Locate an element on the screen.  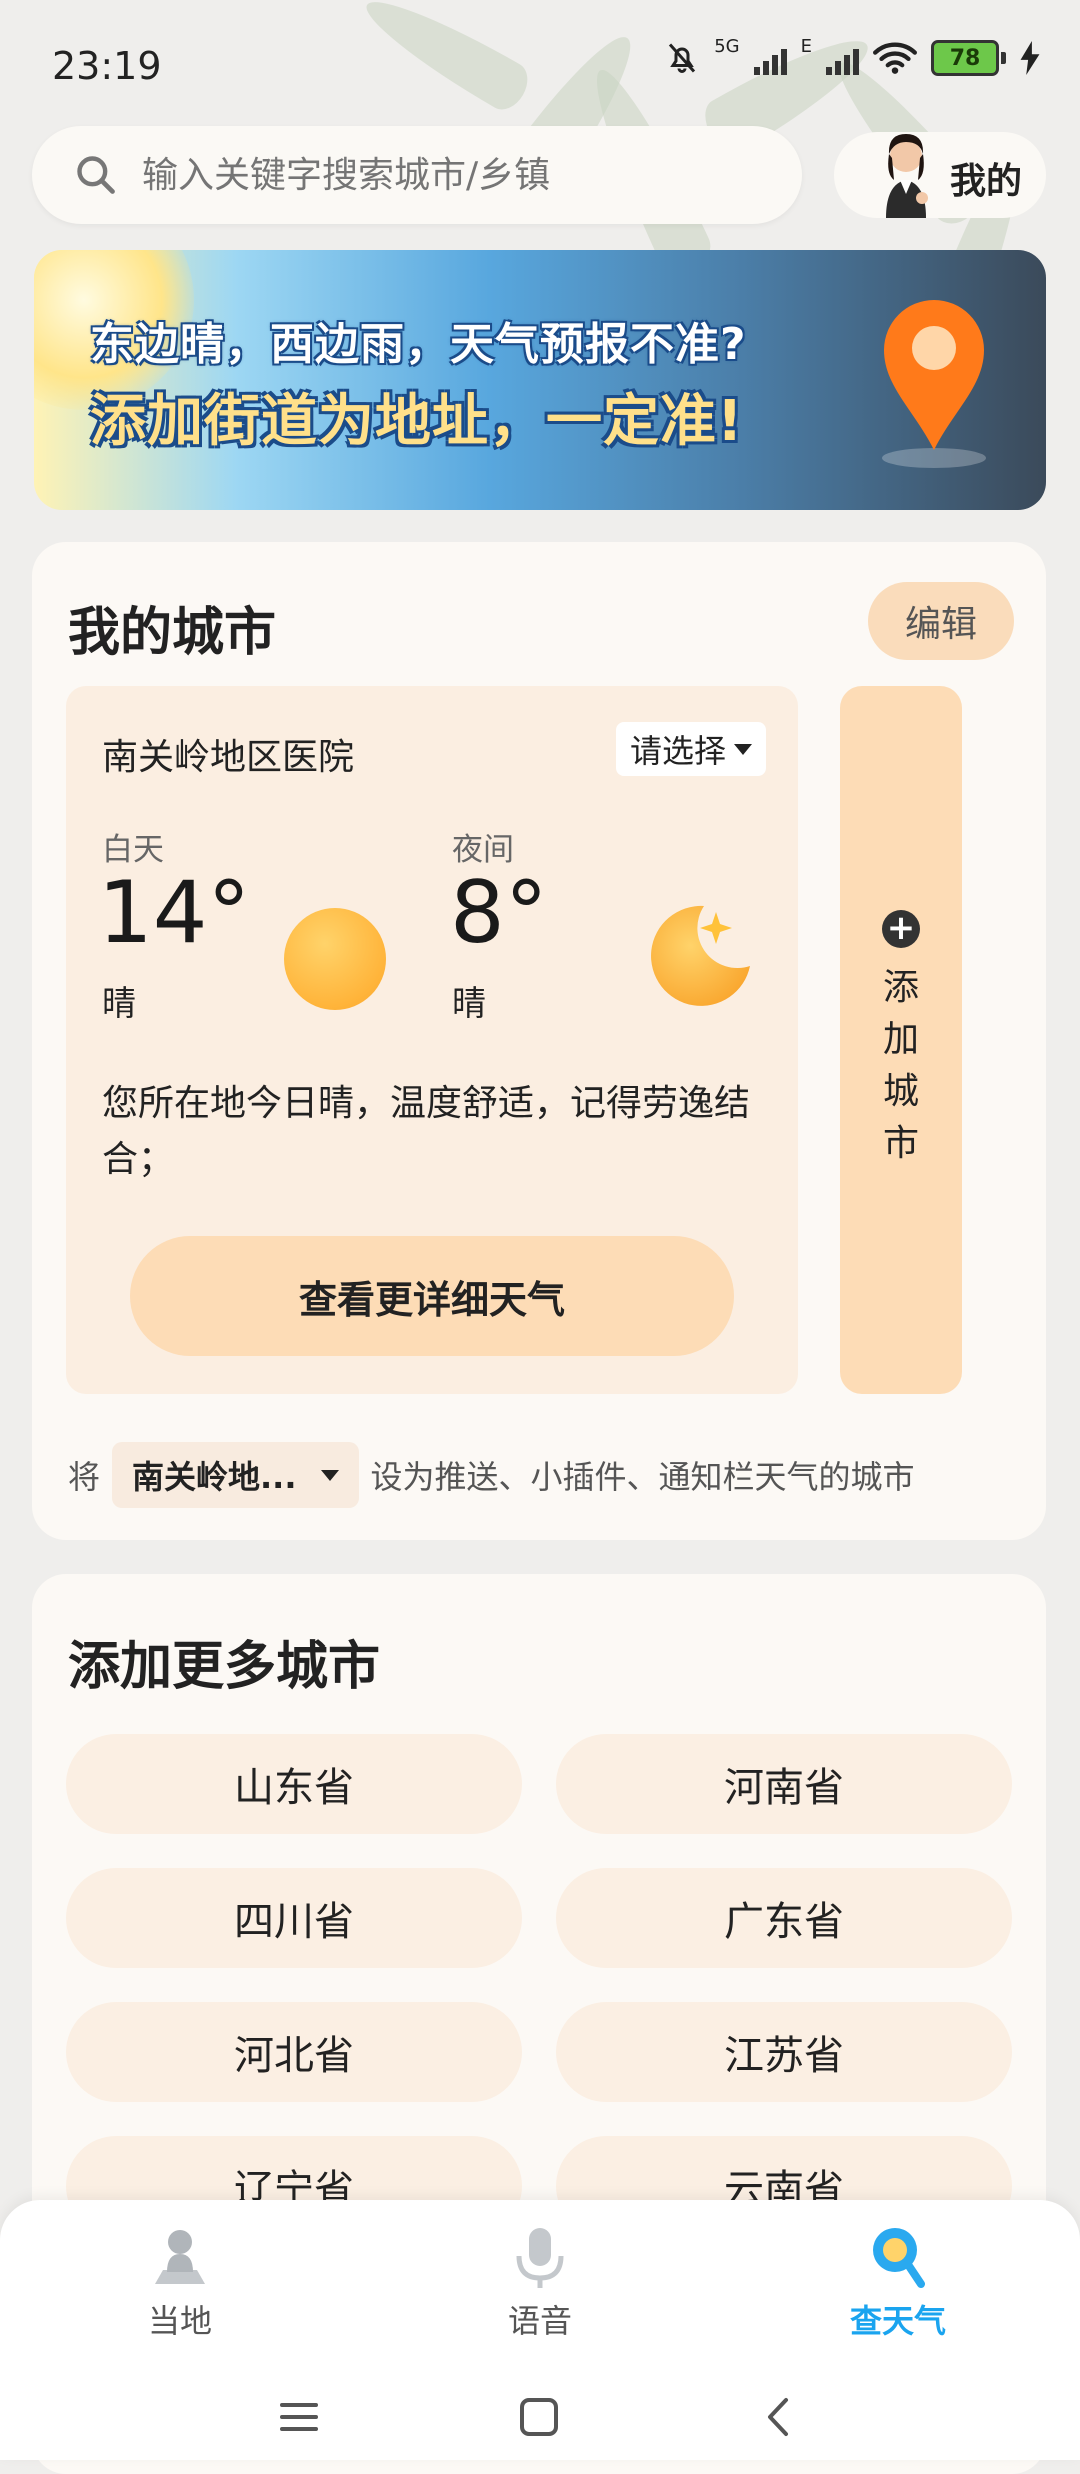
nav-voice: 语音 is located at coordinates (540, 2282).